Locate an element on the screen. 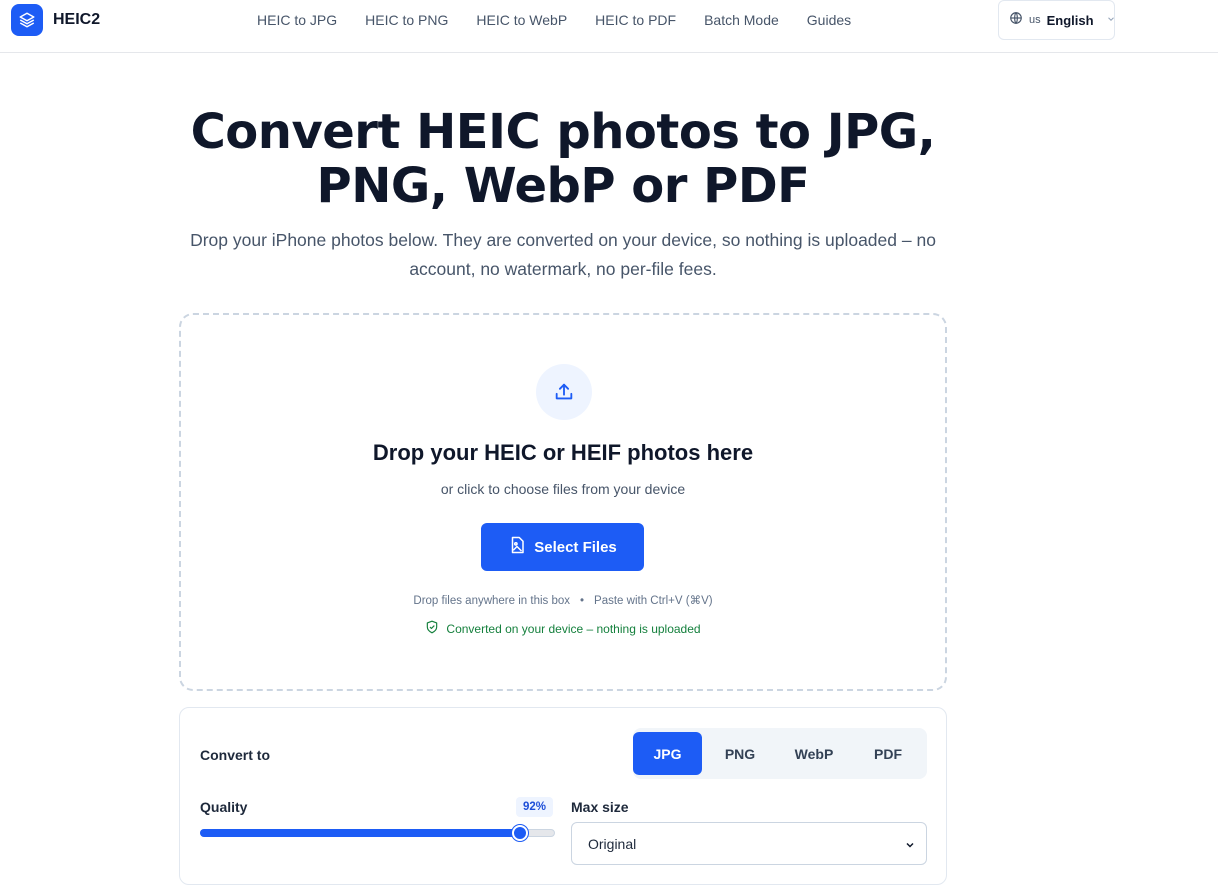 This screenshot has width=1218, height=888. hint-drop: Drop files anywhere in this box is located at coordinates (492, 601).